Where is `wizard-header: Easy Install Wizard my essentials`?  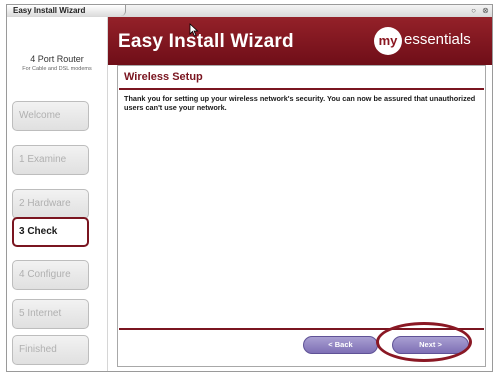 wizard-header: Easy Install Wizard my essentials is located at coordinates (300, 41).